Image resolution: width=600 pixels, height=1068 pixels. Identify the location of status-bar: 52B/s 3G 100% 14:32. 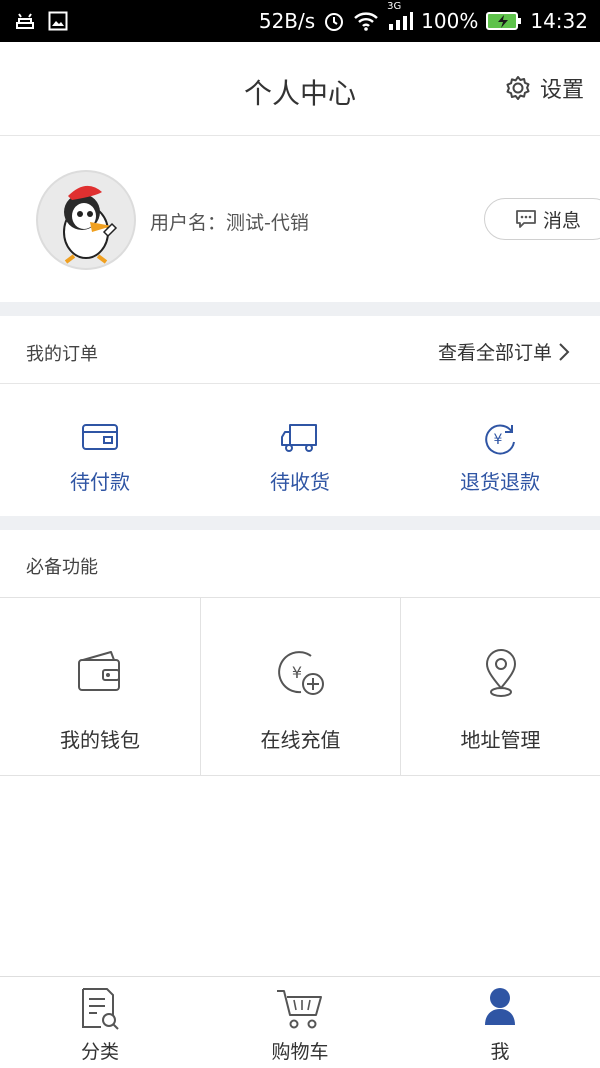
(300, 21).